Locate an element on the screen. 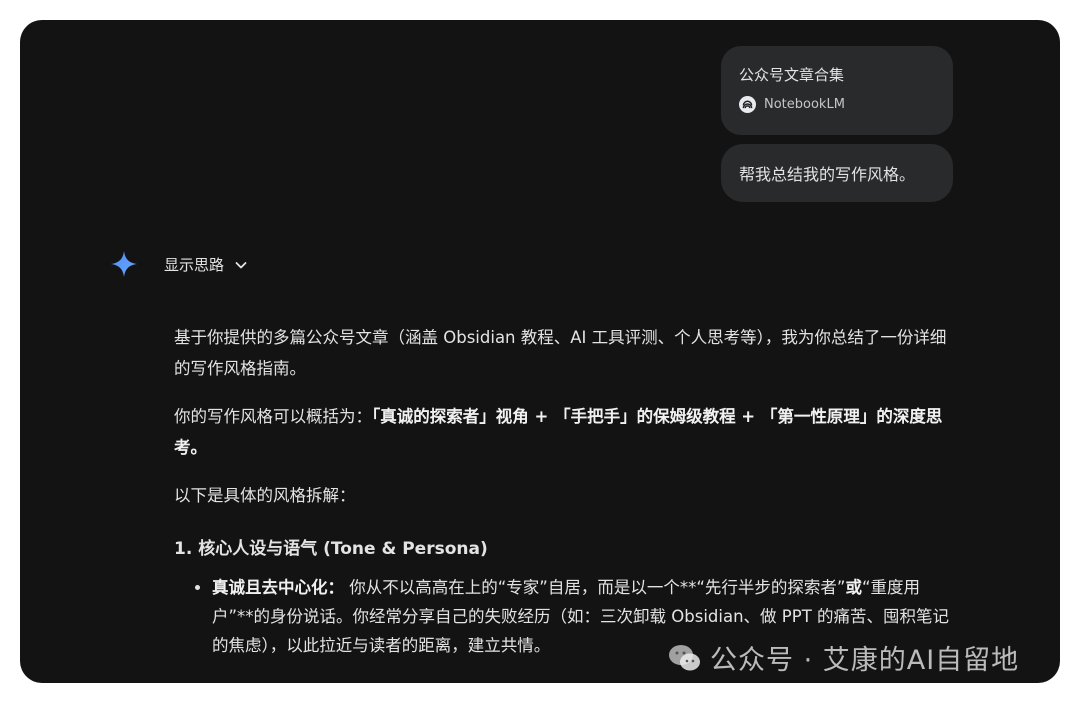  show-thoughts-toggle: 显示思路 is located at coordinates (206, 264).